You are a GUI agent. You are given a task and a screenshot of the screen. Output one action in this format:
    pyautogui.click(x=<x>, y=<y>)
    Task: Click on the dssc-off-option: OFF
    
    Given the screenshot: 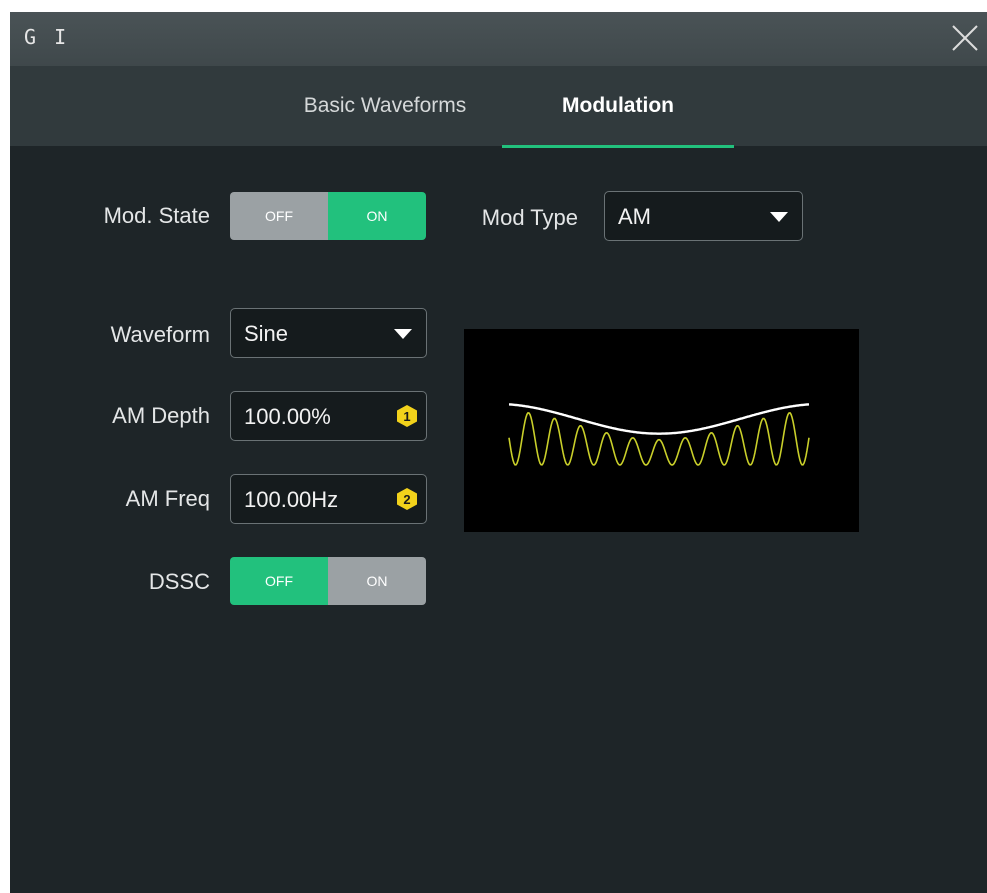 What is the action you would take?
    pyautogui.click(x=279, y=581)
    